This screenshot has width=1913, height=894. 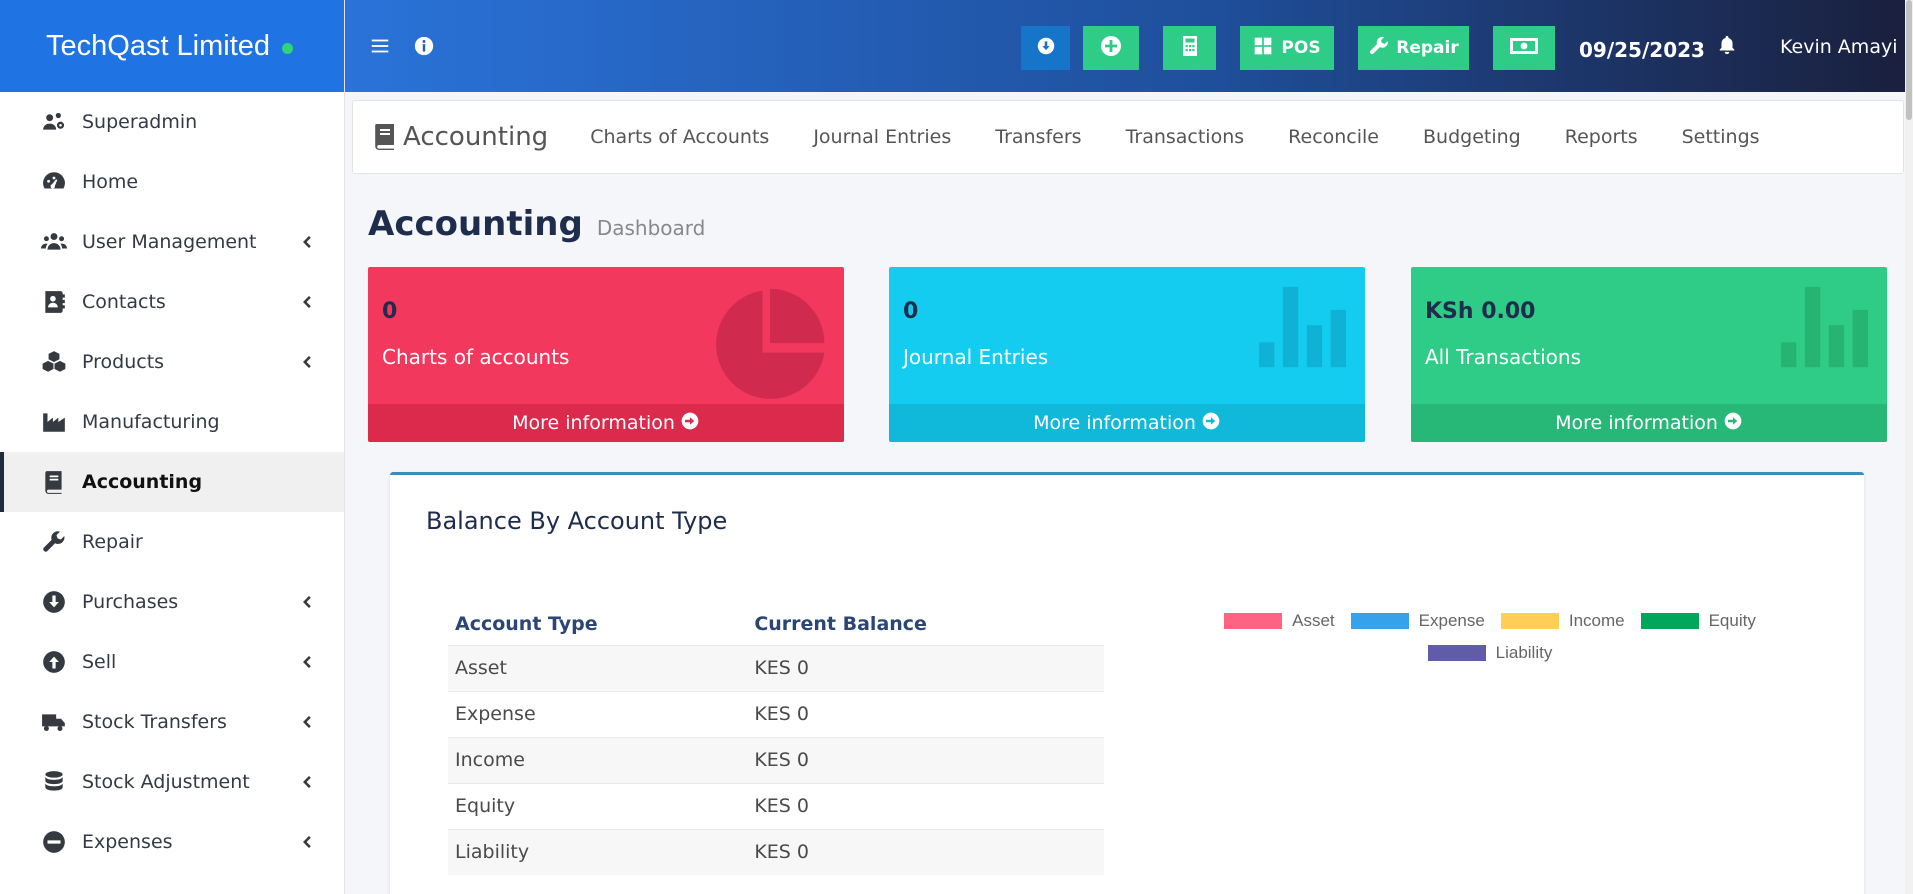 I want to click on sidebar-item-purchases: Purchases, so click(x=172, y=602).